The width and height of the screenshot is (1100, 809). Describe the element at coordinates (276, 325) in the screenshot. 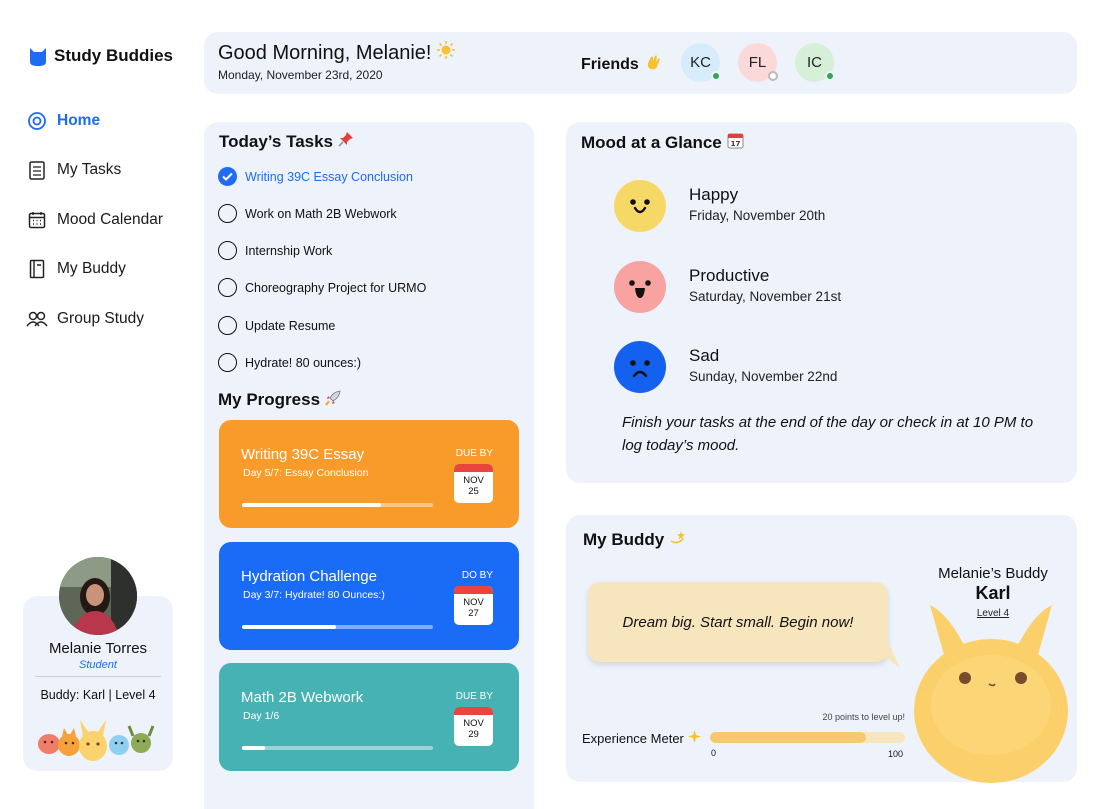

I see `task-item: Update Resume` at that location.